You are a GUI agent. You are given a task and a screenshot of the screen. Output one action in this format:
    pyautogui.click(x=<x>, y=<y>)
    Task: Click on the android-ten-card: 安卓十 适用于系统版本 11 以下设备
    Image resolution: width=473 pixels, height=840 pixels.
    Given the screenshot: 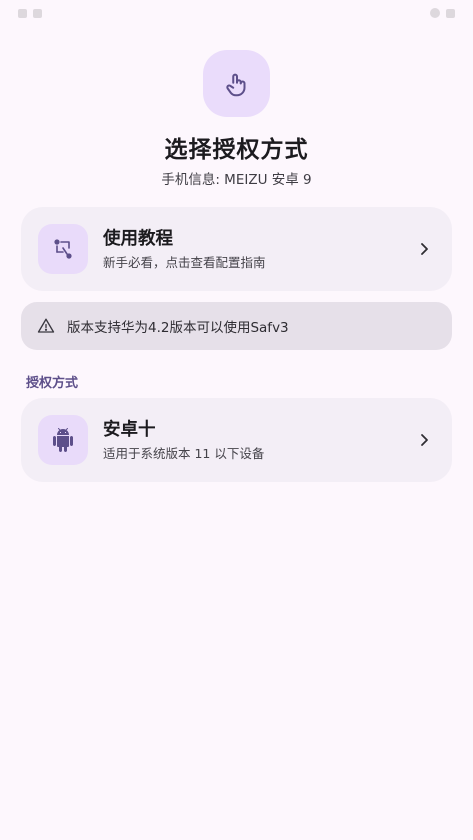 What is the action you would take?
    pyautogui.click(x=236, y=440)
    